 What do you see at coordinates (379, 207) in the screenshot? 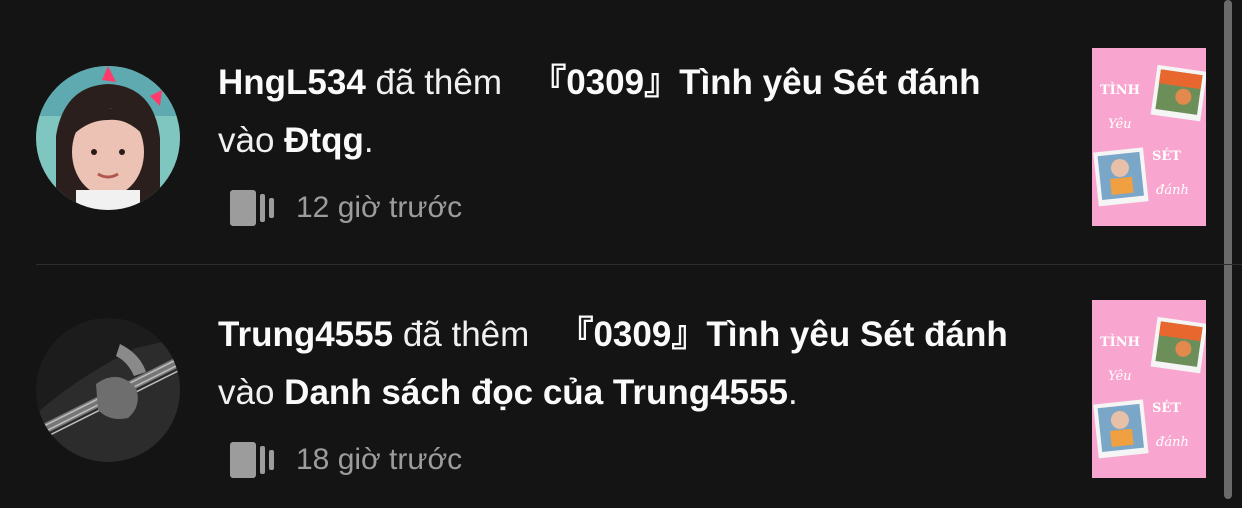
I see `timestamp: 12 giờ trước` at bounding box center [379, 207].